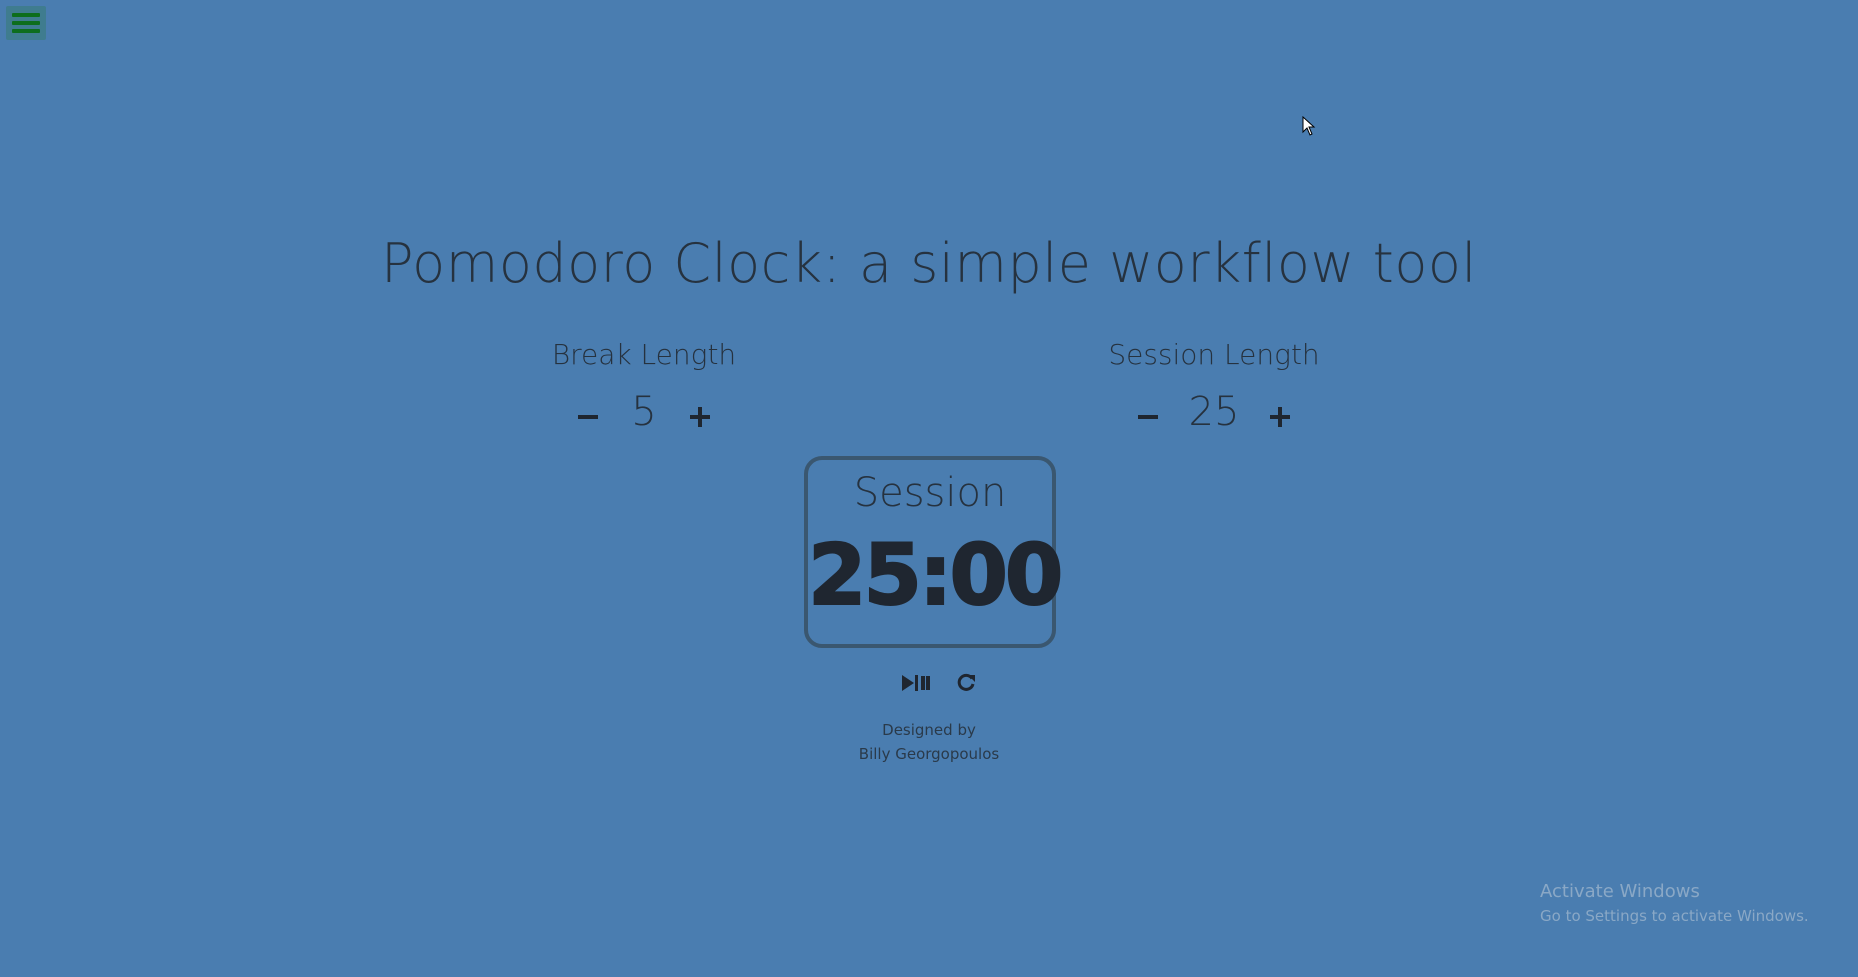 The width and height of the screenshot is (1858, 977). Describe the element at coordinates (929, 263) in the screenshot. I see `page-title: Pomodoro Clock: a simple workflow tool` at that location.